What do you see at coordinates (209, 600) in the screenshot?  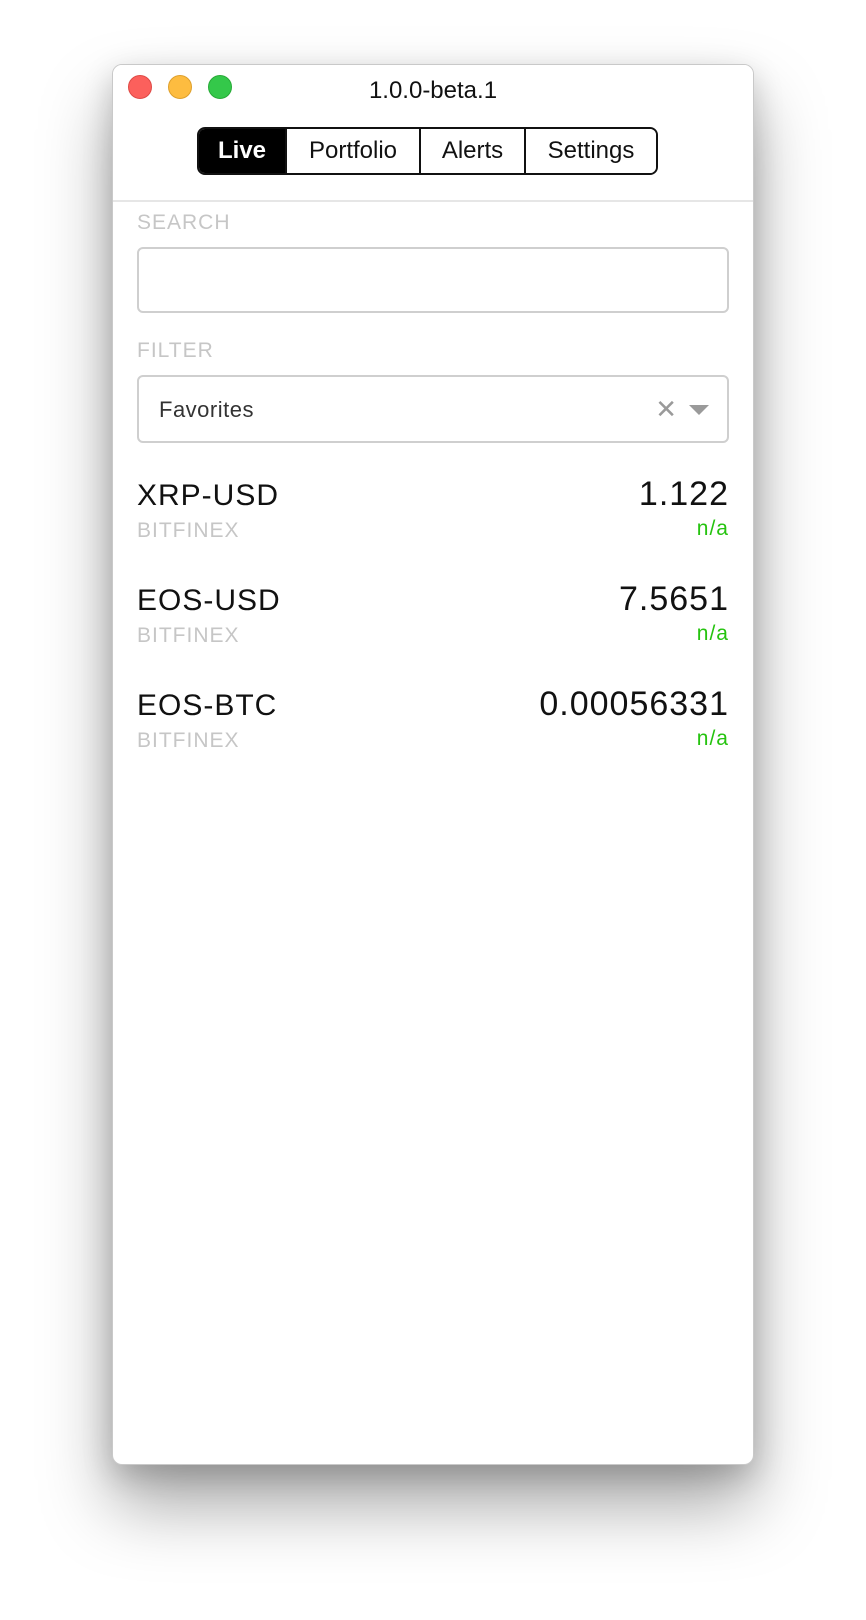 I see `ticker-pair: EOS-USD` at bounding box center [209, 600].